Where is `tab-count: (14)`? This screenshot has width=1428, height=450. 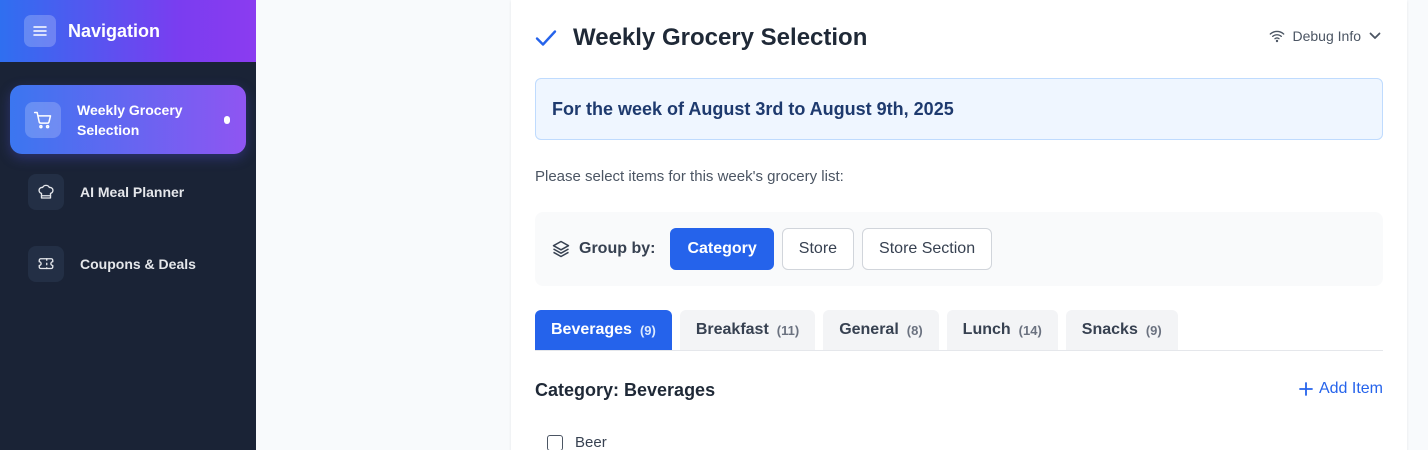 tab-count: (14) is located at coordinates (1030, 330).